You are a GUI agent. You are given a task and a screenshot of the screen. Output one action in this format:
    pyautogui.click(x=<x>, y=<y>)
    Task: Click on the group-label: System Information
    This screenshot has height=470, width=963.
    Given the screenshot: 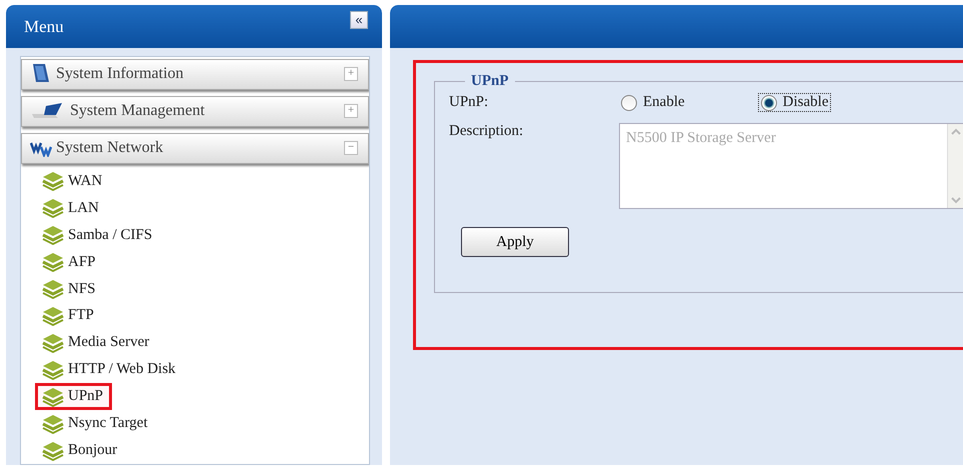 What is the action you would take?
    pyautogui.click(x=120, y=74)
    